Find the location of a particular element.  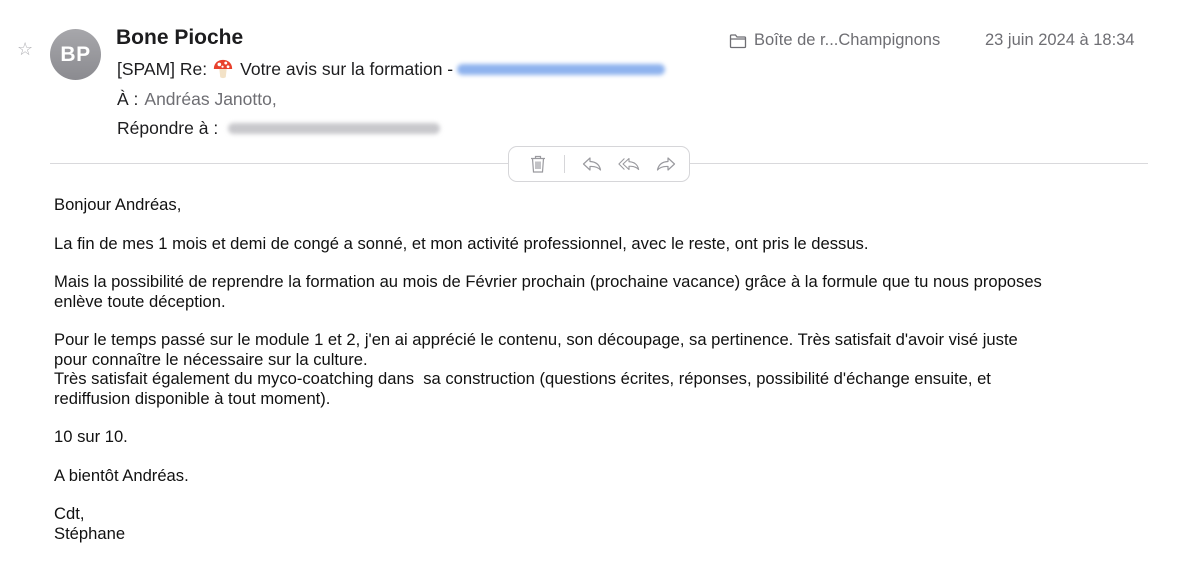

forward-icon is located at coordinates (666, 164).